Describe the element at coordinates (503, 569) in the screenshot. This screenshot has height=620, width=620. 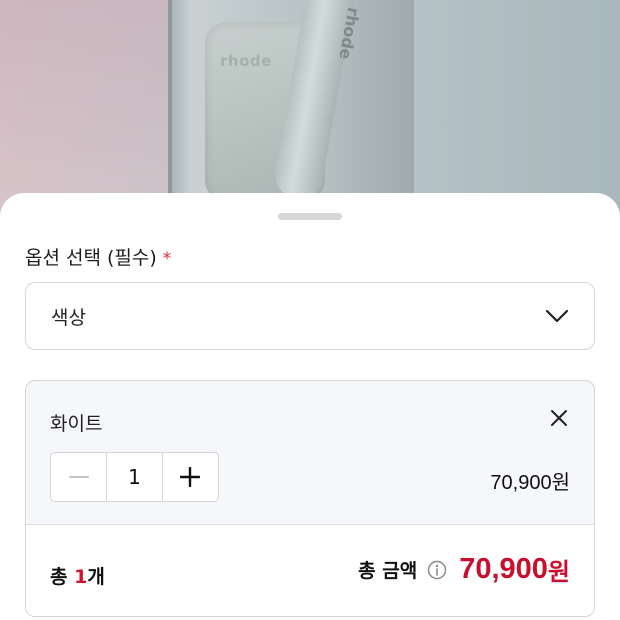
I see `total-amount-value: 70,900` at that location.